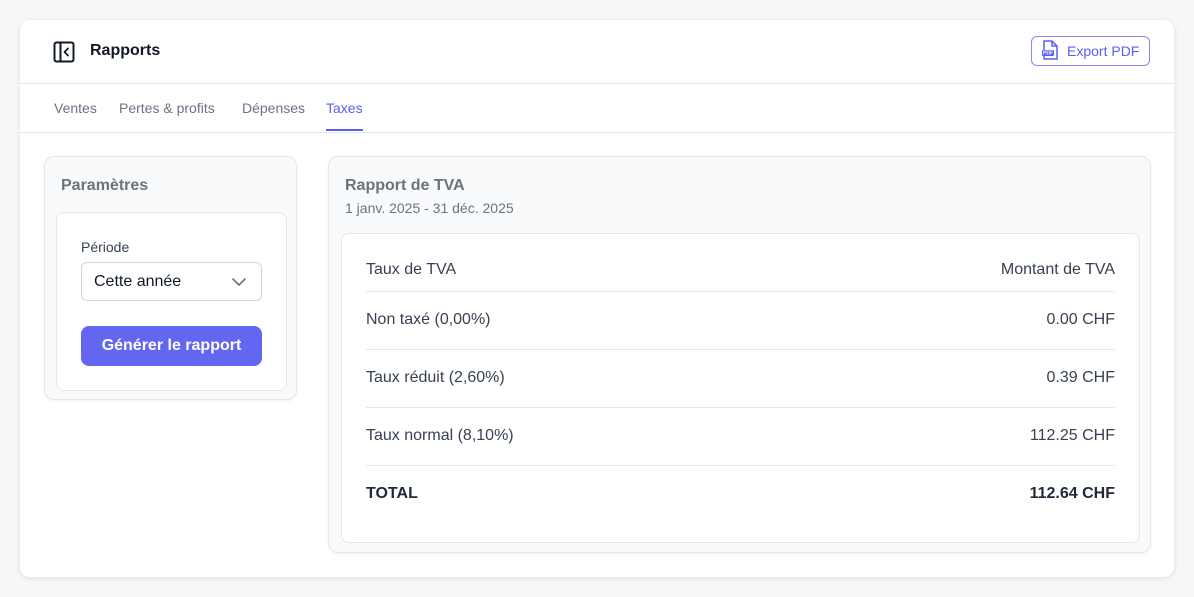 This screenshot has width=1194, height=597. What do you see at coordinates (740, 379) in the screenshot?
I see `table-row: Taux réduit (2,60%) 0.39 CHF` at bounding box center [740, 379].